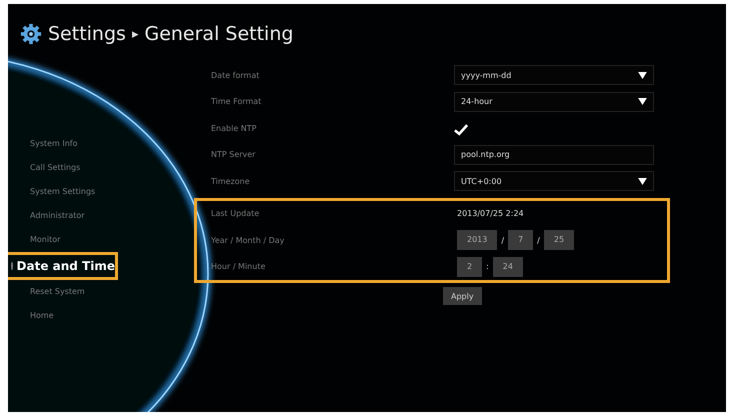 The width and height of the screenshot is (732, 414). Describe the element at coordinates (65, 144) in the screenshot. I see `sidebar-item: System Info` at that location.